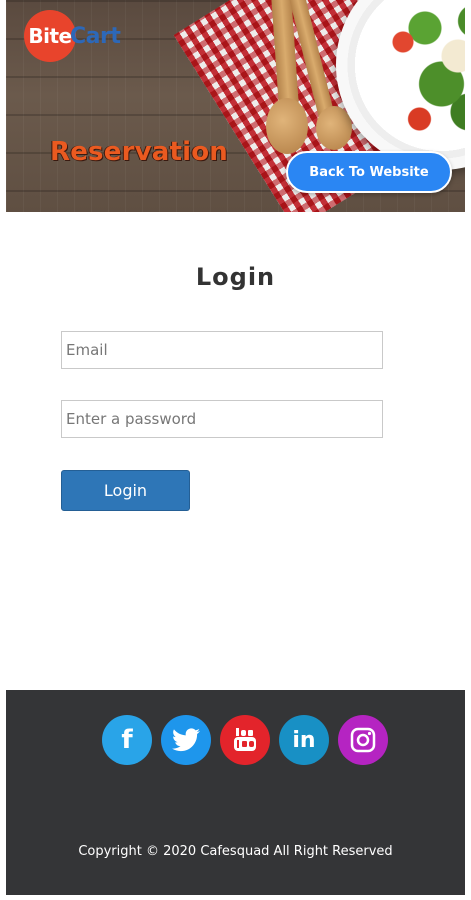 The width and height of the screenshot is (471, 900). What do you see at coordinates (95, 36) in the screenshot?
I see `logo-text-cart: Cart` at bounding box center [95, 36].